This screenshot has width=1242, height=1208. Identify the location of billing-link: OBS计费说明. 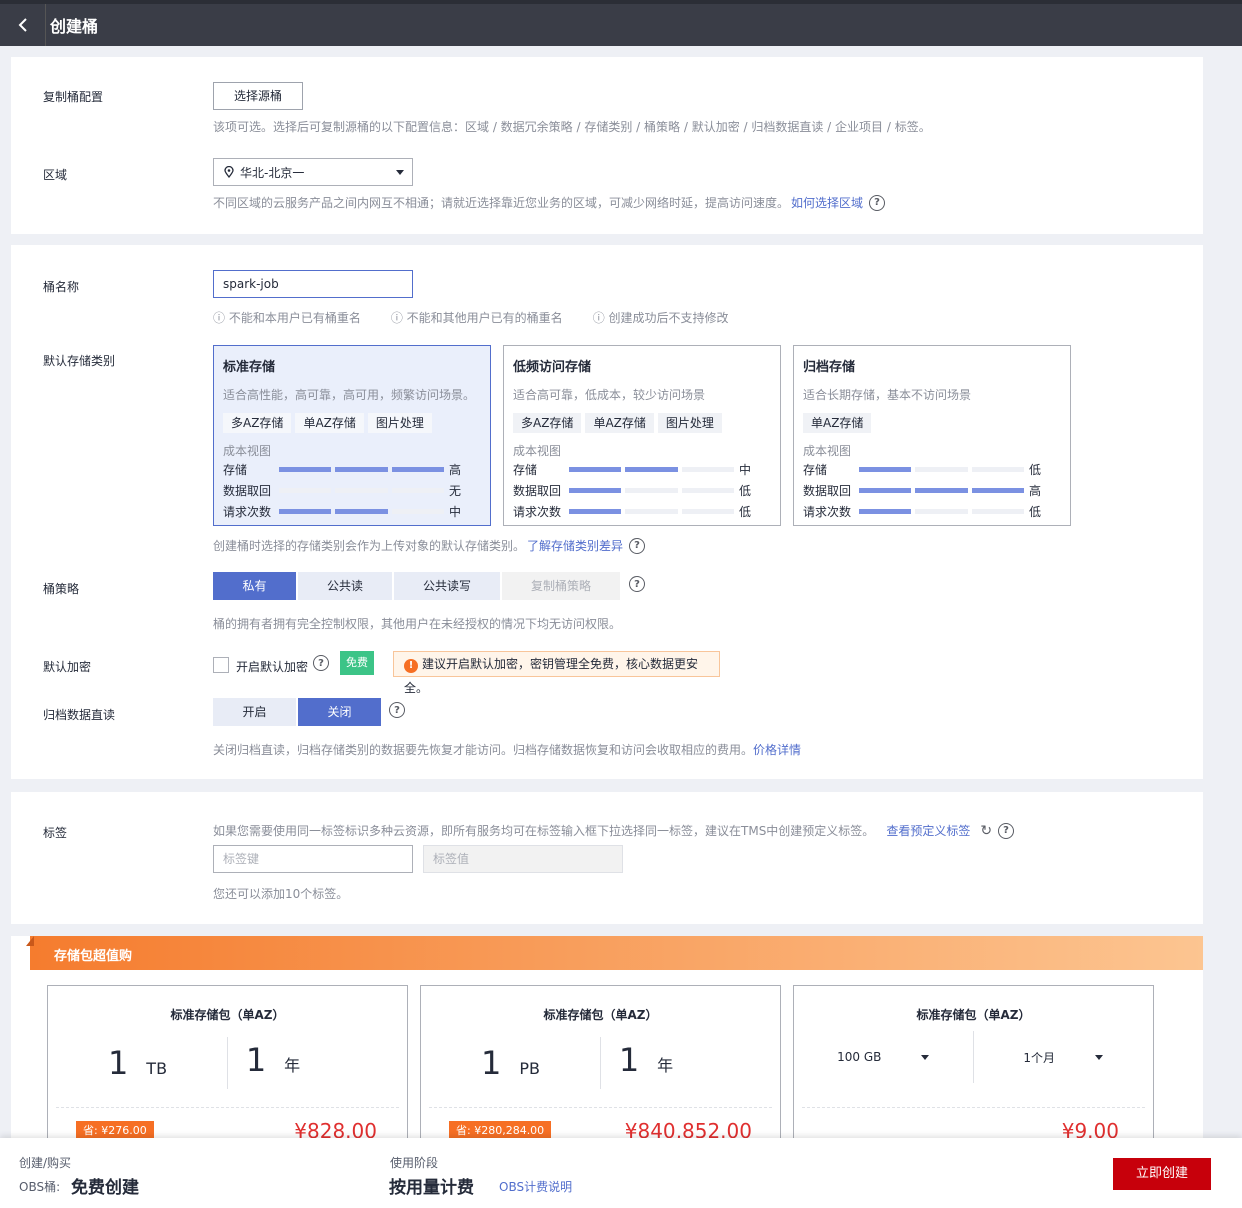
(535, 1186).